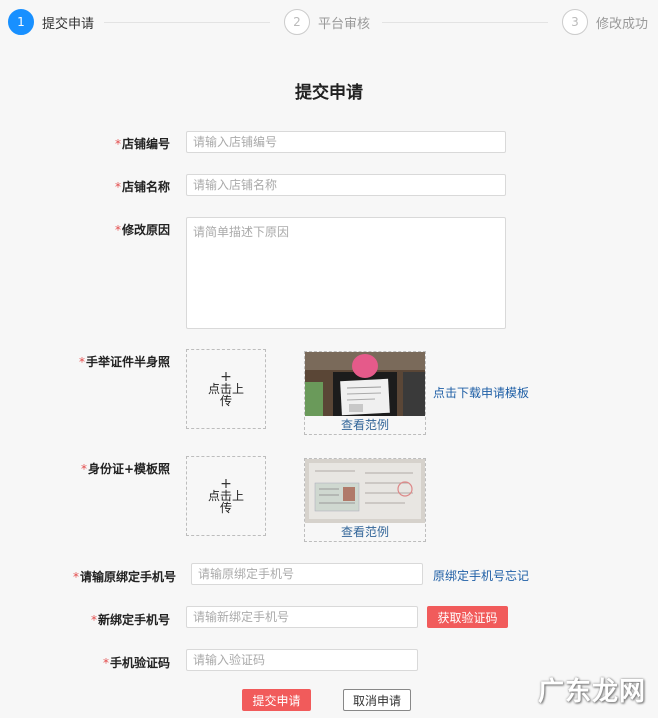 This screenshot has width=658, height=718. What do you see at coordinates (117, 144) in the screenshot?
I see `required-mark: *` at bounding box center [117, 144].